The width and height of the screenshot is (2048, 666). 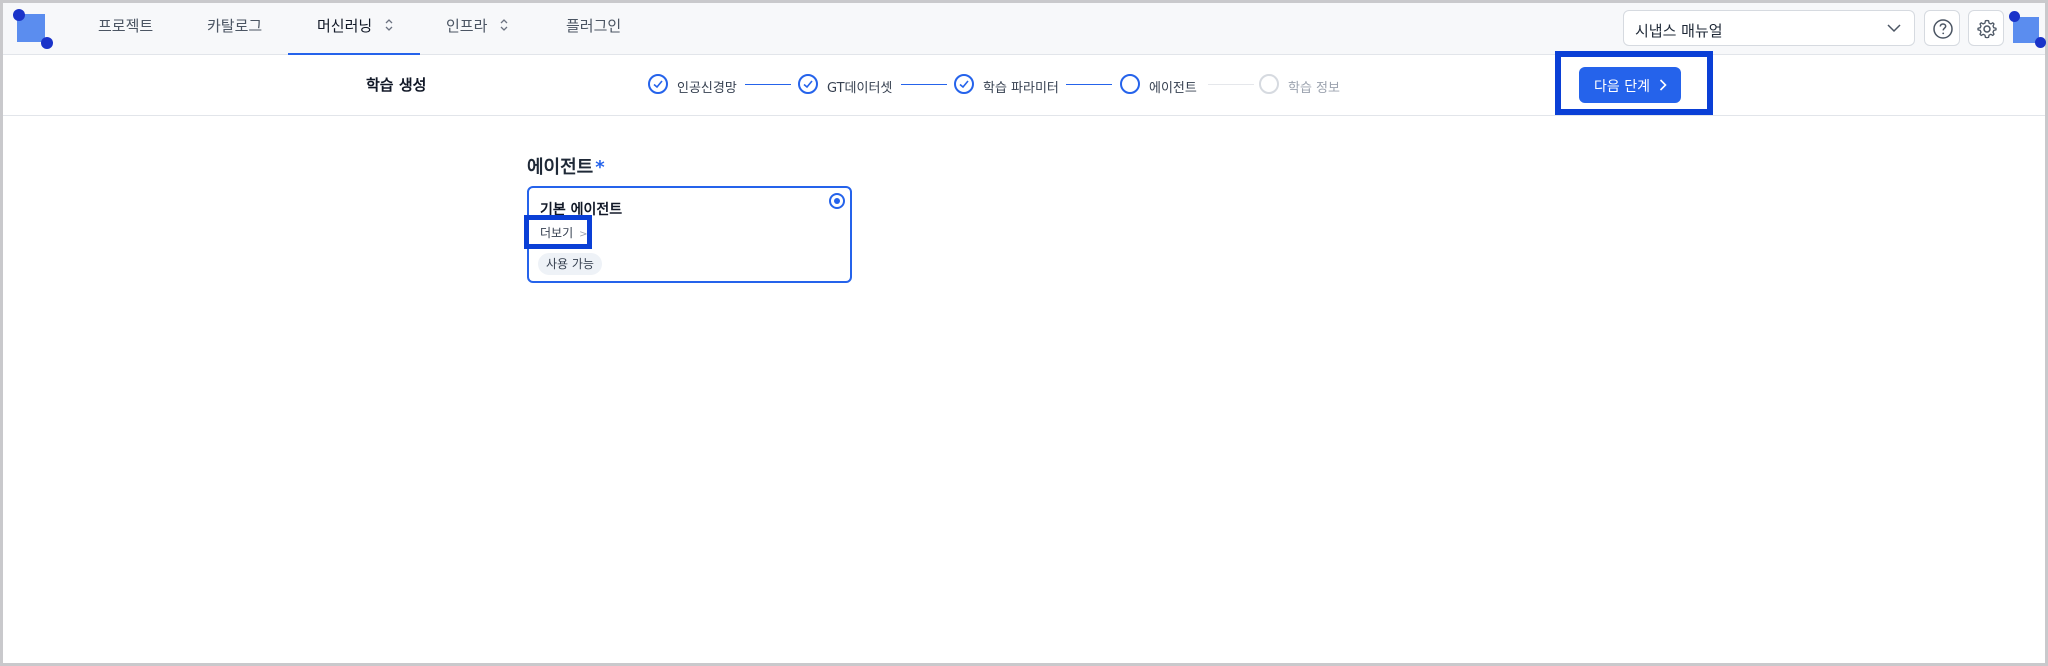 What do you see at coordinates (396, 85) in the screenshot?
I see `page-title: 학습 생성` at bounding box center [396, 85].